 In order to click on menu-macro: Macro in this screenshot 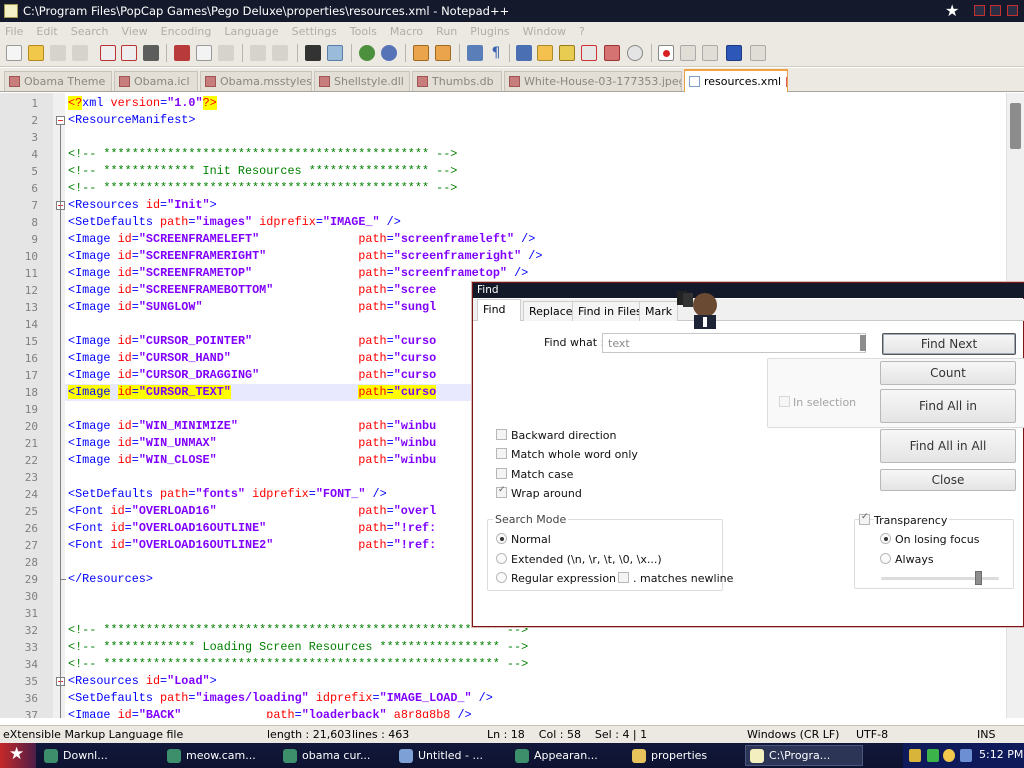, I will do `click(406, 31)`.